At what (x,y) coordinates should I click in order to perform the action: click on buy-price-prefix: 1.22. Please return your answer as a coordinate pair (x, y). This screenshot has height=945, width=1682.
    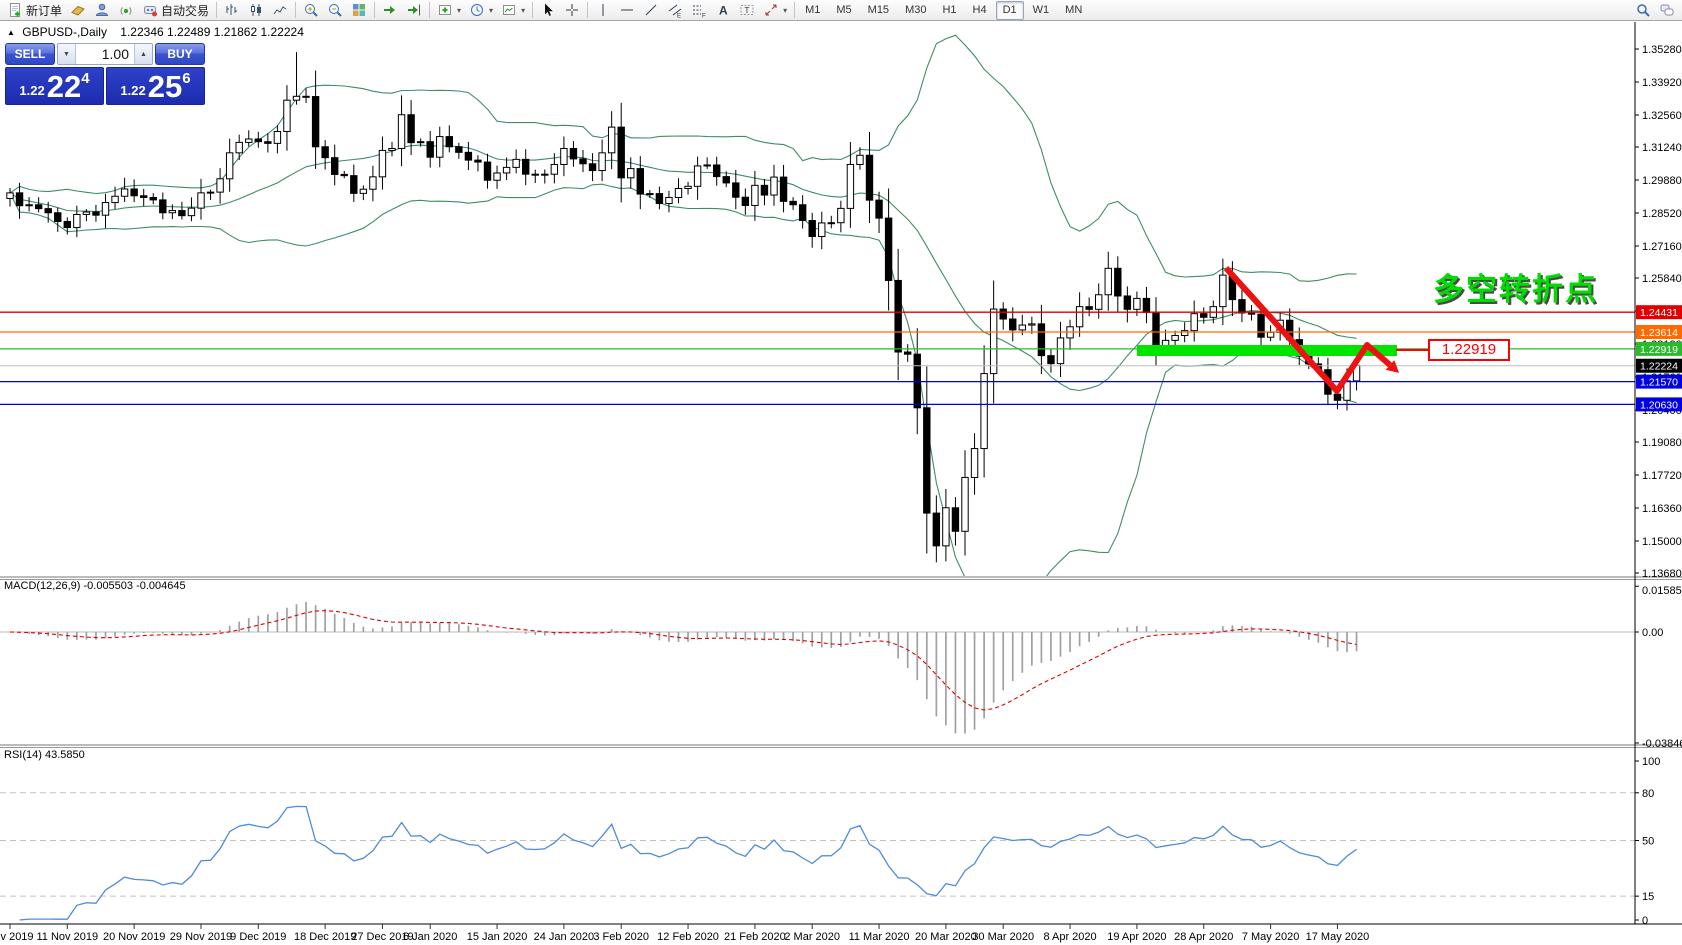
    Looking at the image, I should click on (133, 90).